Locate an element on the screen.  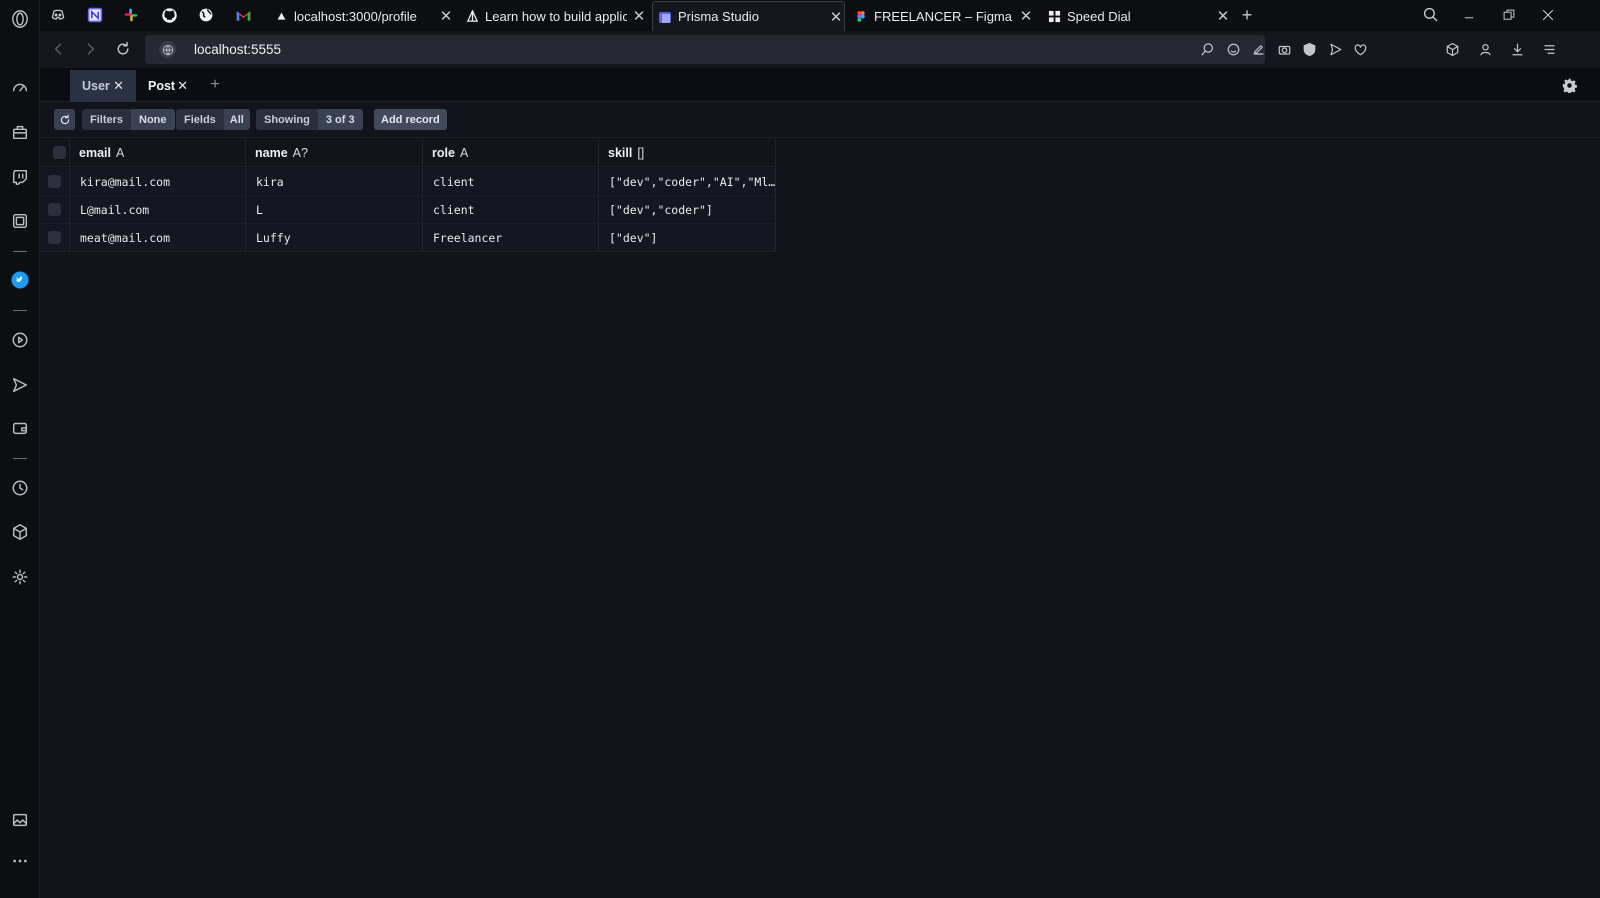
tab-search-icon is located at coordinates (1431, 15).